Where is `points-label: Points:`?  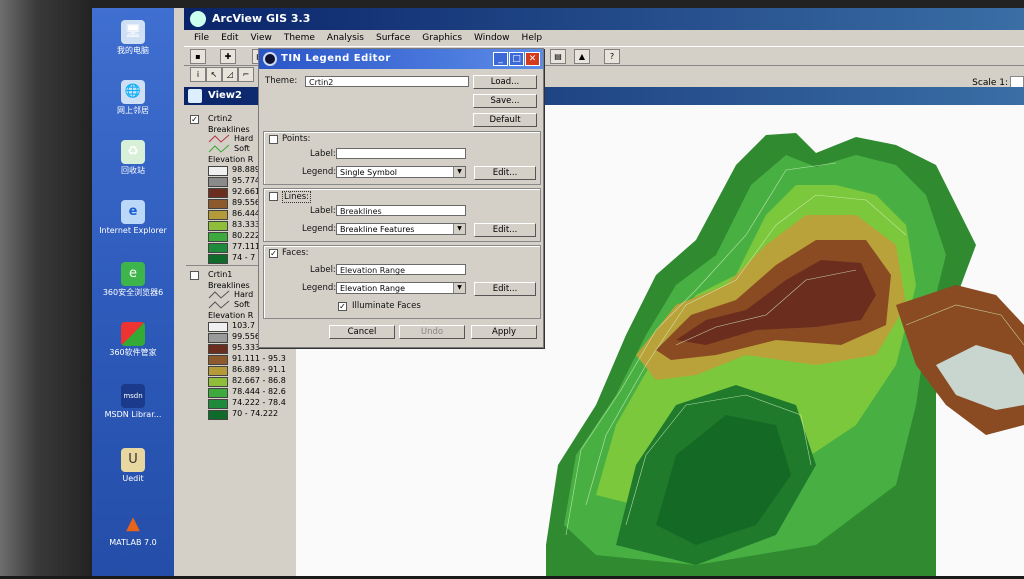 points-label: Points: is located at coordinates (296, 139).